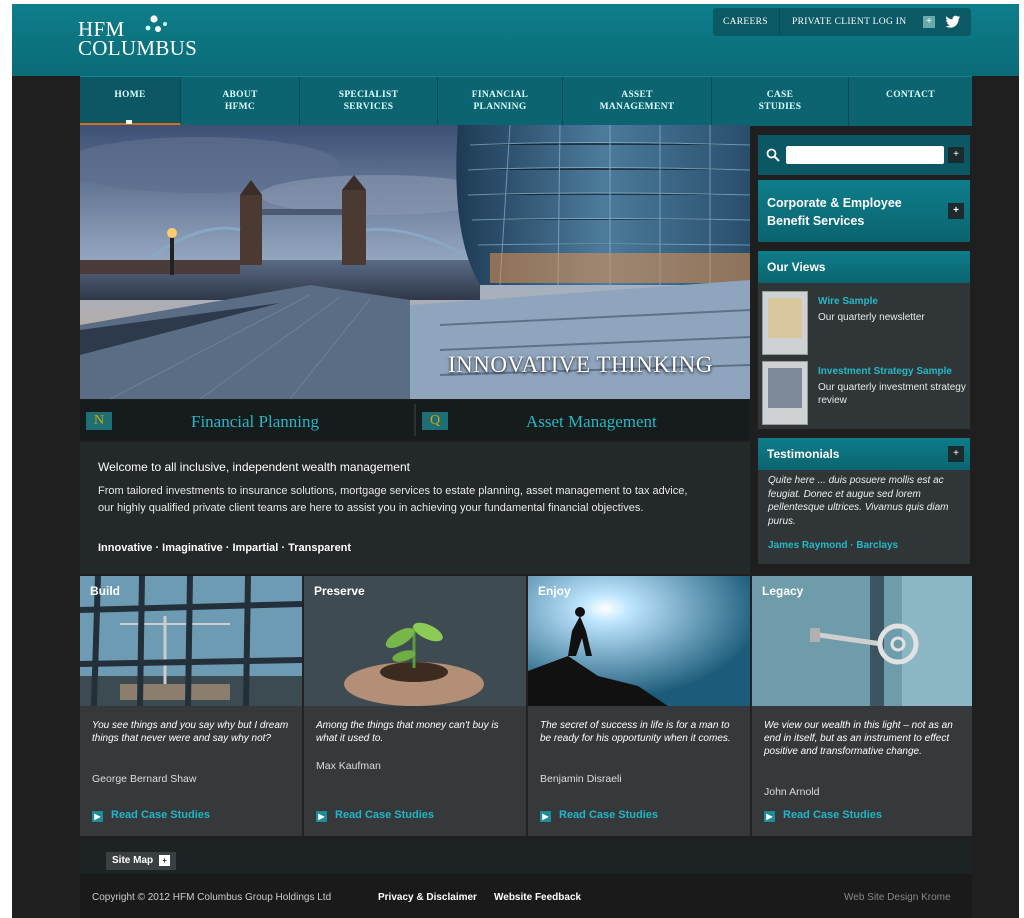  I want to click on financial-planning-icon: N, so click(99, 421).